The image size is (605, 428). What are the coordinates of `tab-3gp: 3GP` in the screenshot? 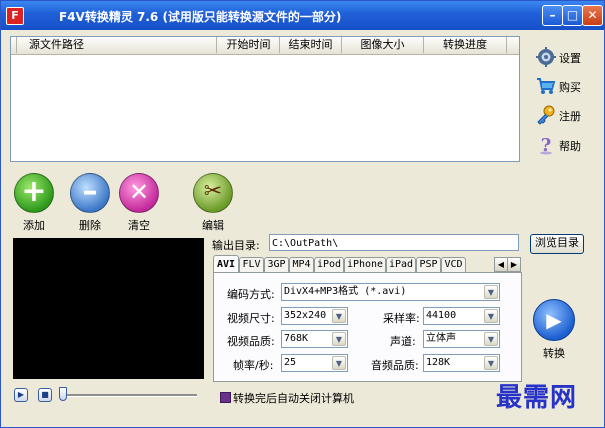 It's located at (276, 264).